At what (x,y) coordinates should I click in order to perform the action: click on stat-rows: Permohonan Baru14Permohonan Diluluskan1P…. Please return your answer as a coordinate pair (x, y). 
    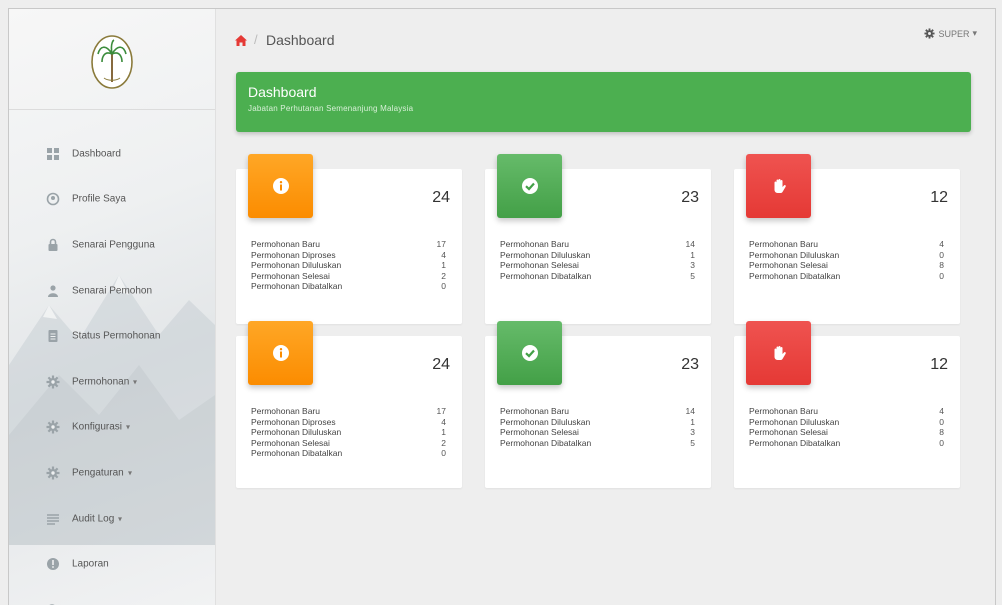
    Looking at the image, I should click on (597, 427).